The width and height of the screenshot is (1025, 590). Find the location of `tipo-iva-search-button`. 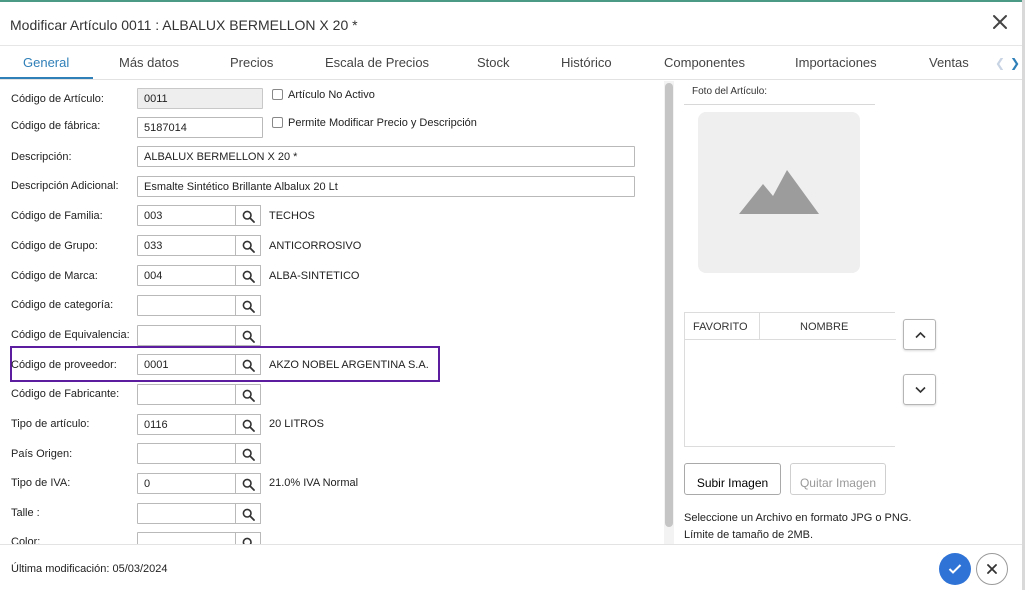

tipo-iva-search-button is located at coordinates (248, 483).